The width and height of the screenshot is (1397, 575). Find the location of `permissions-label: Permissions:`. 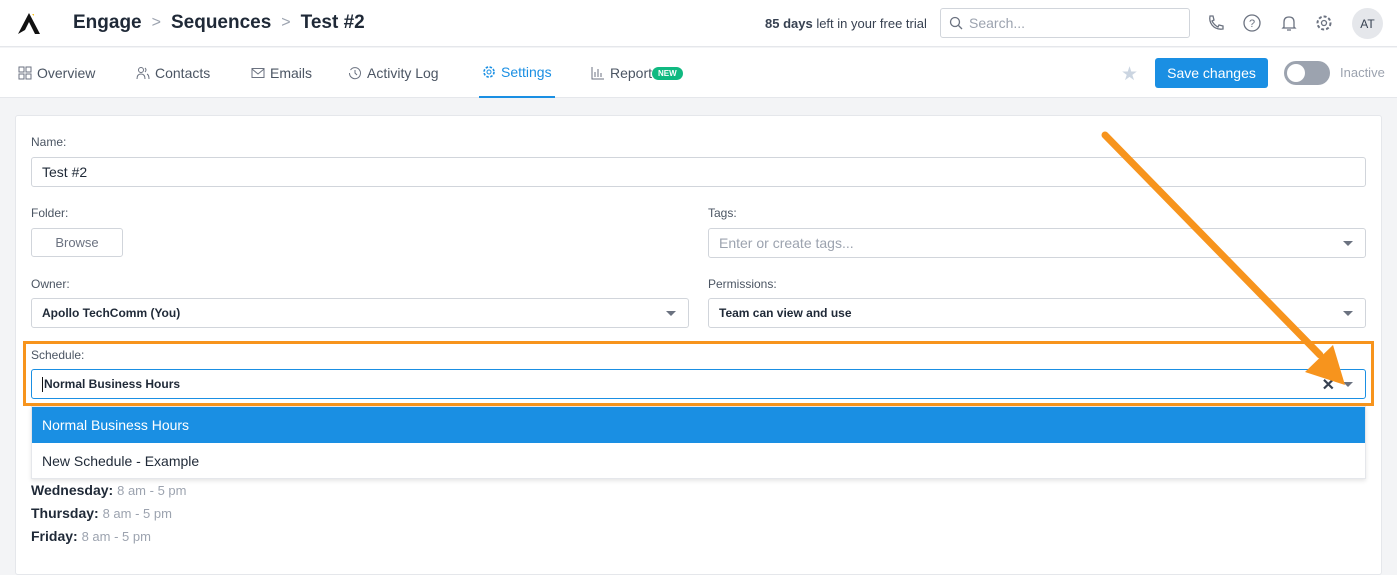

permissions-label: Permissions: is located at coordinates (742, 284).